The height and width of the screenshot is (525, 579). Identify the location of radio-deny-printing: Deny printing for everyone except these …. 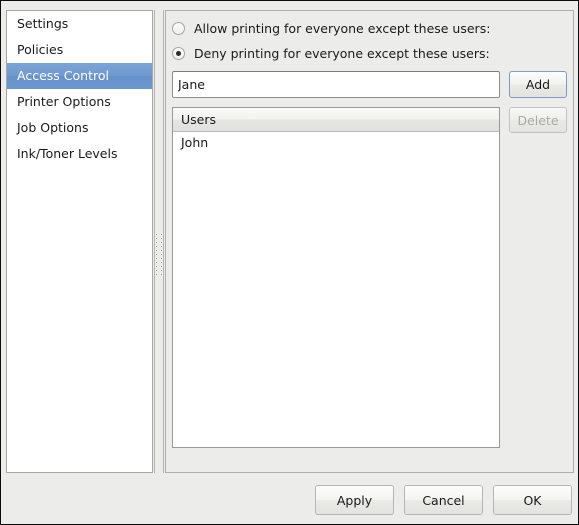
(369, 53).